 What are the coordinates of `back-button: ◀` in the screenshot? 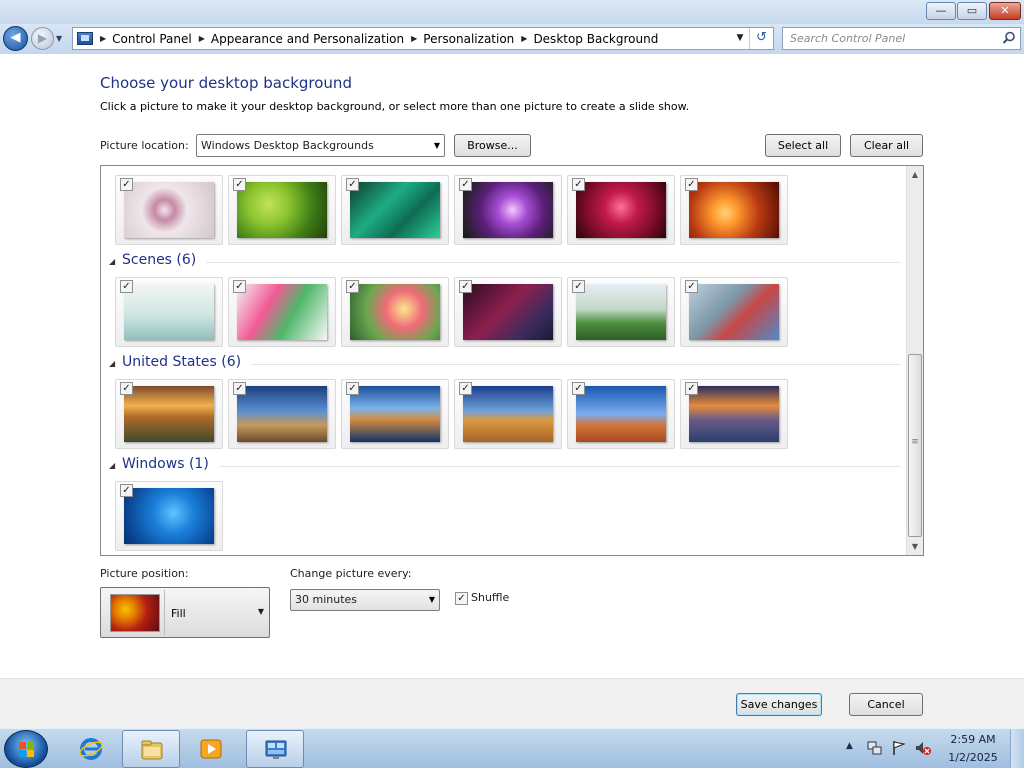 It's located at (15, 38).